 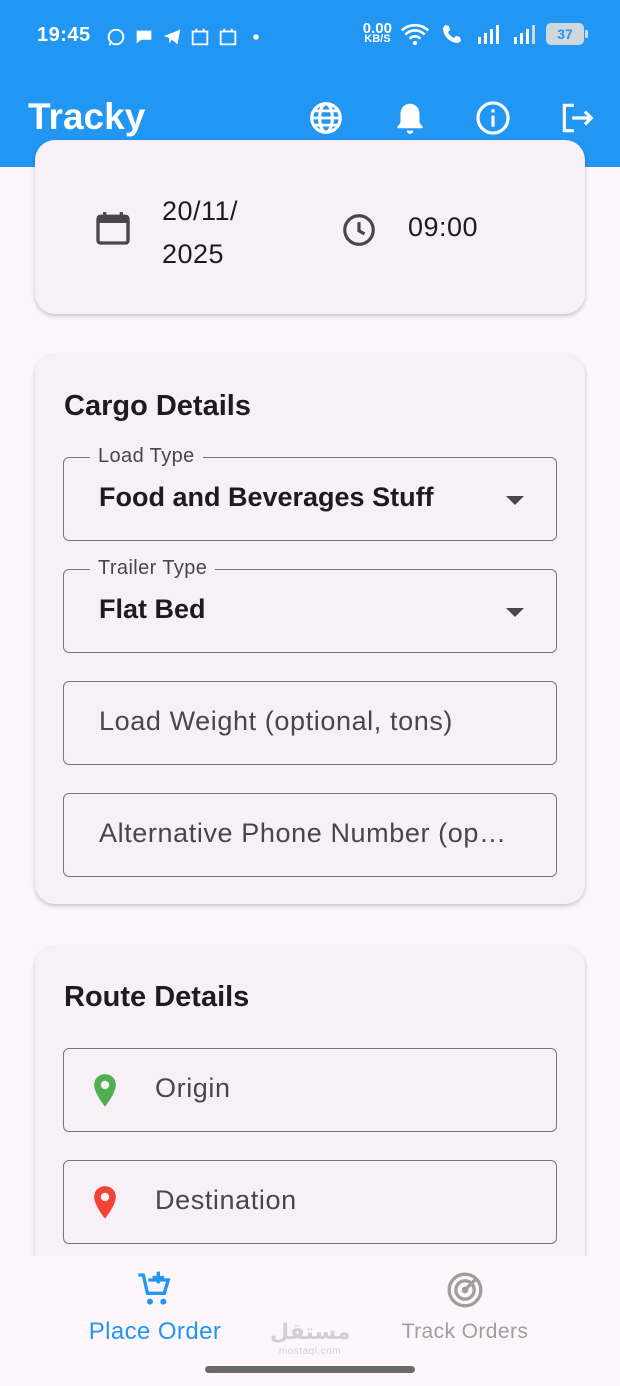 What do you see at coordinates (154, 1288) in the screenshot?
I see `add-to-cart-icon` at bounding box center [154, 1288].